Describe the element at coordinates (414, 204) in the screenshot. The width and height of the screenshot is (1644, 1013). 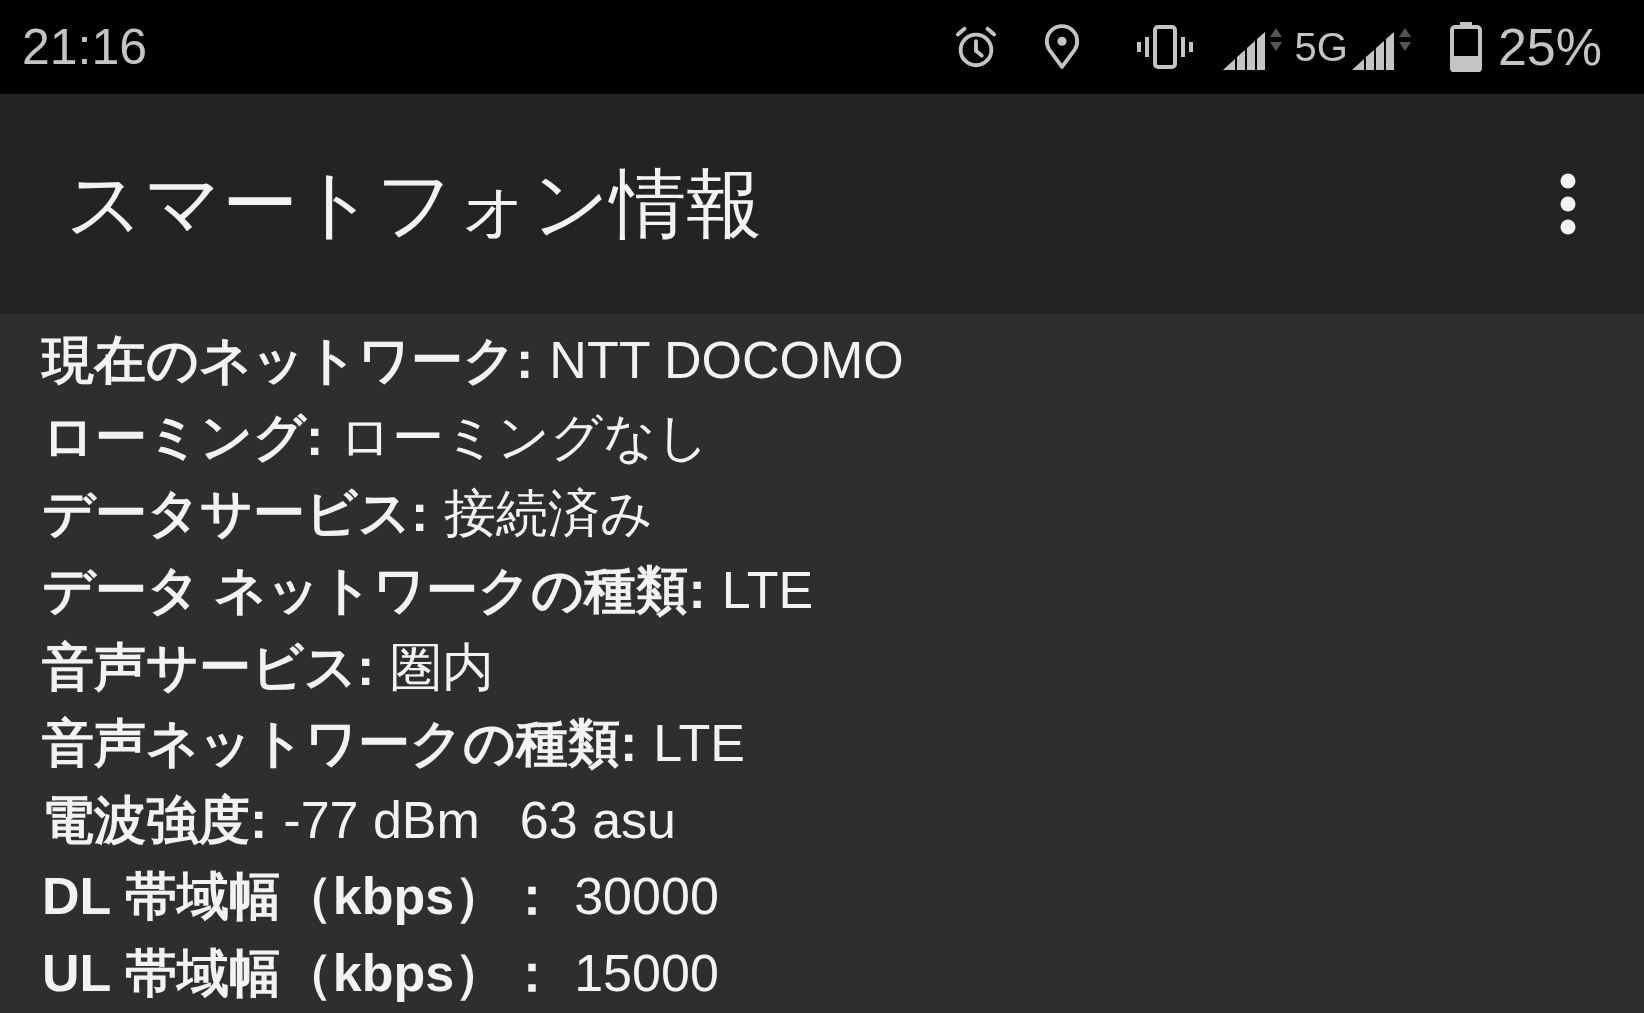
I see `app-title: スマートフォン情報` at that location.